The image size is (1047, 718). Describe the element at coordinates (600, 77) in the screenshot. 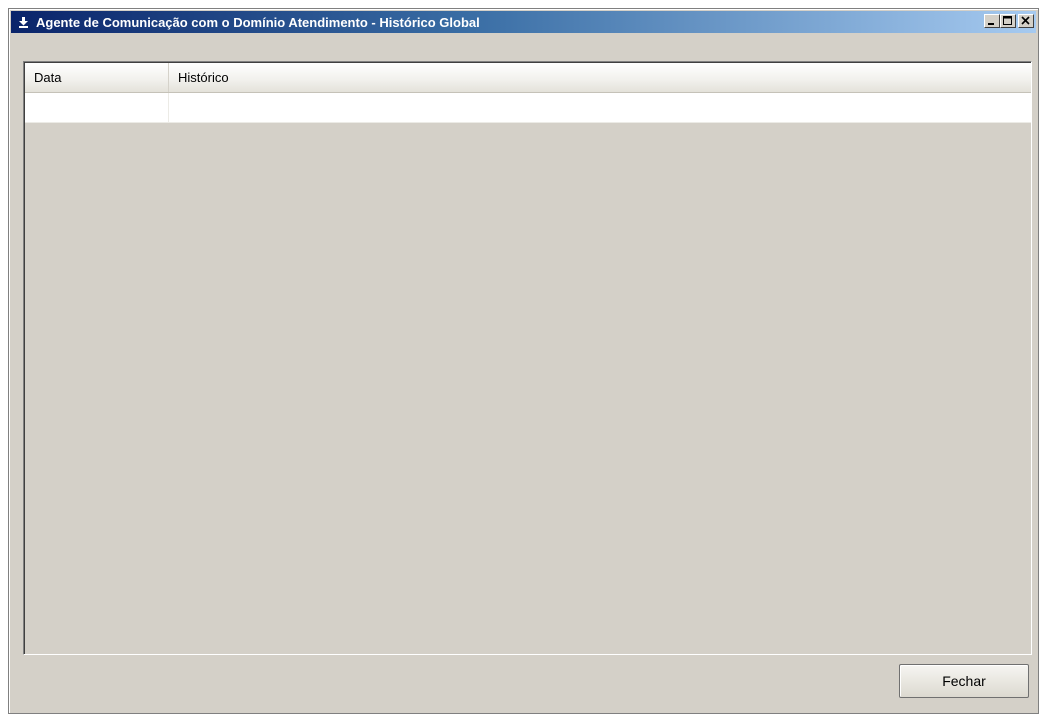

I see `column-header-historico: Histórico` at that location.